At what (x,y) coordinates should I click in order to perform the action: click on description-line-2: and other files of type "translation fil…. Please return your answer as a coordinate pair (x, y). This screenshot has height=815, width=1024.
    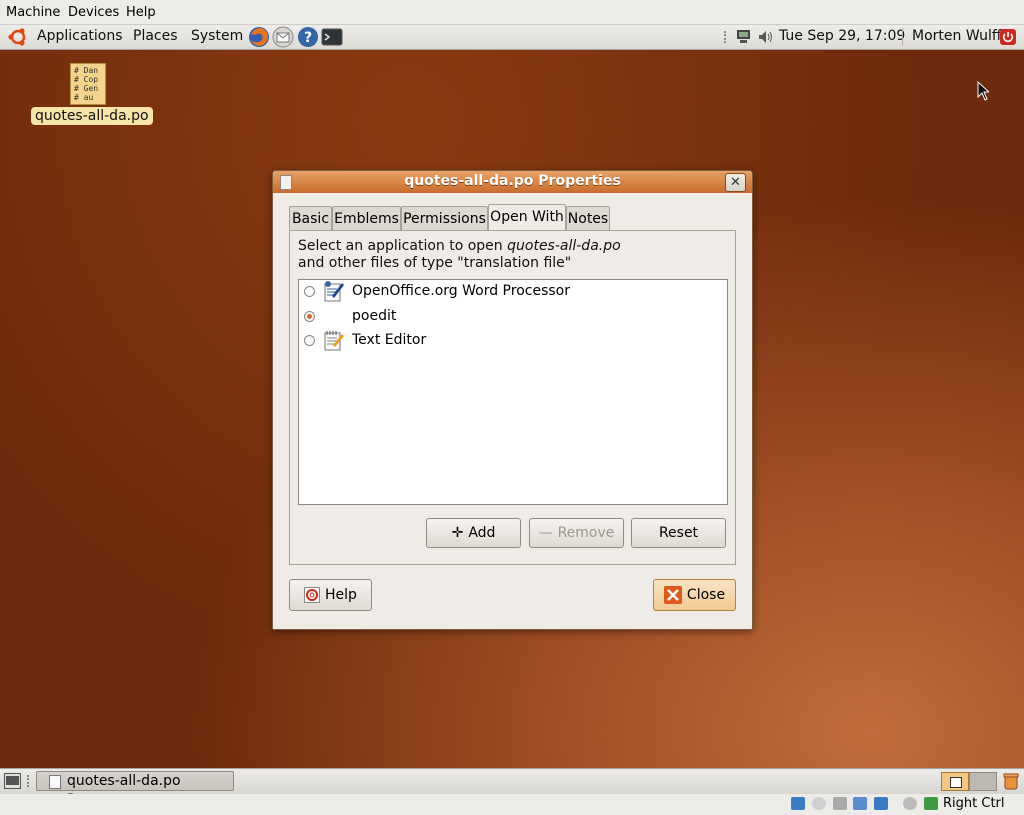
    Looking at the image, I should click on (435, 263).